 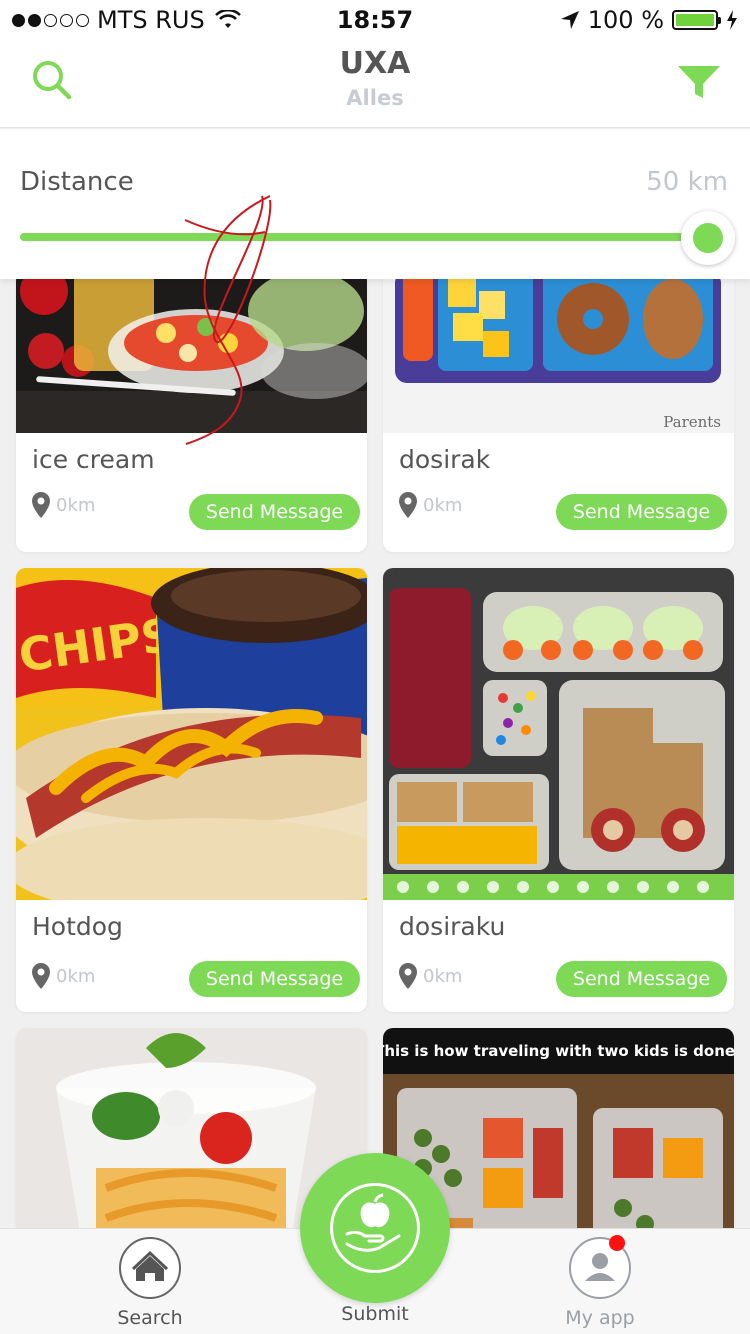 What do you see at coordinates (687, 182) in the screenshot?
I see `distance-value: 50 km` at bounding box center [687, 182].